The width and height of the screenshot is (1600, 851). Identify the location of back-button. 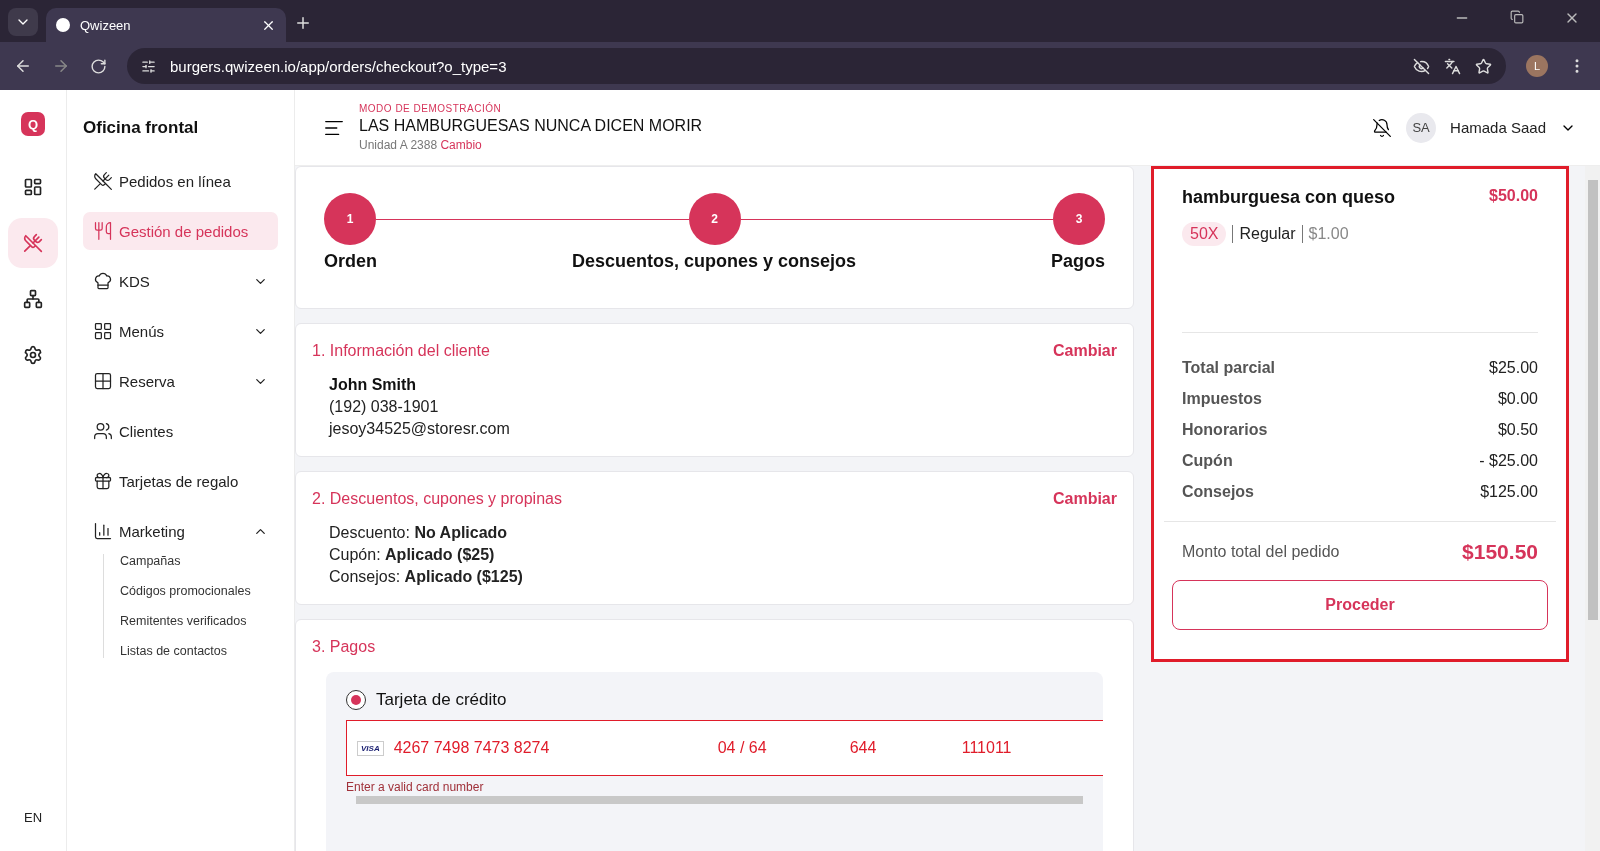
(23, 66).